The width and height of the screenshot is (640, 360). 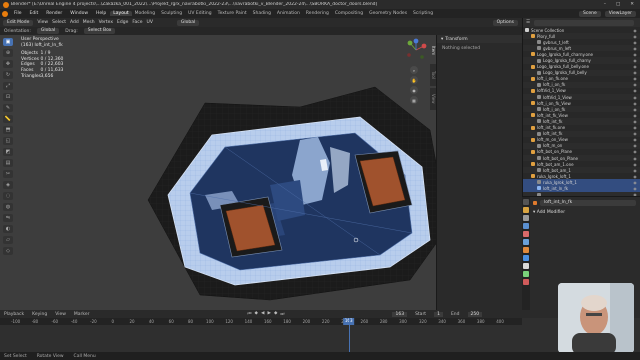 I want to click on minimize-button: –, so click(x=605, y=4).